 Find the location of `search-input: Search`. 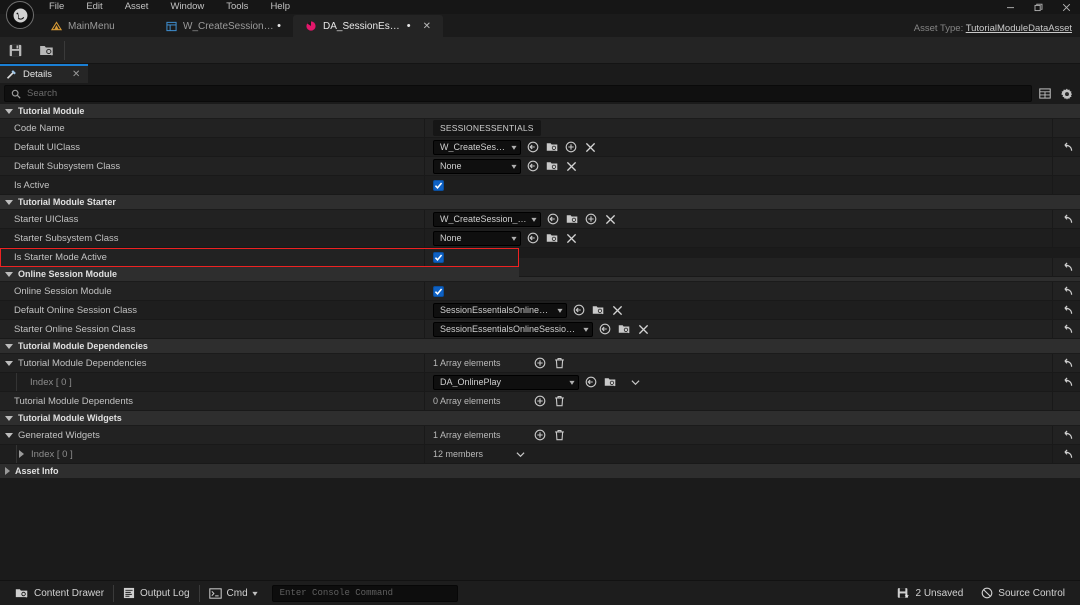

search-input: Search is located at coordinates (518, 93).